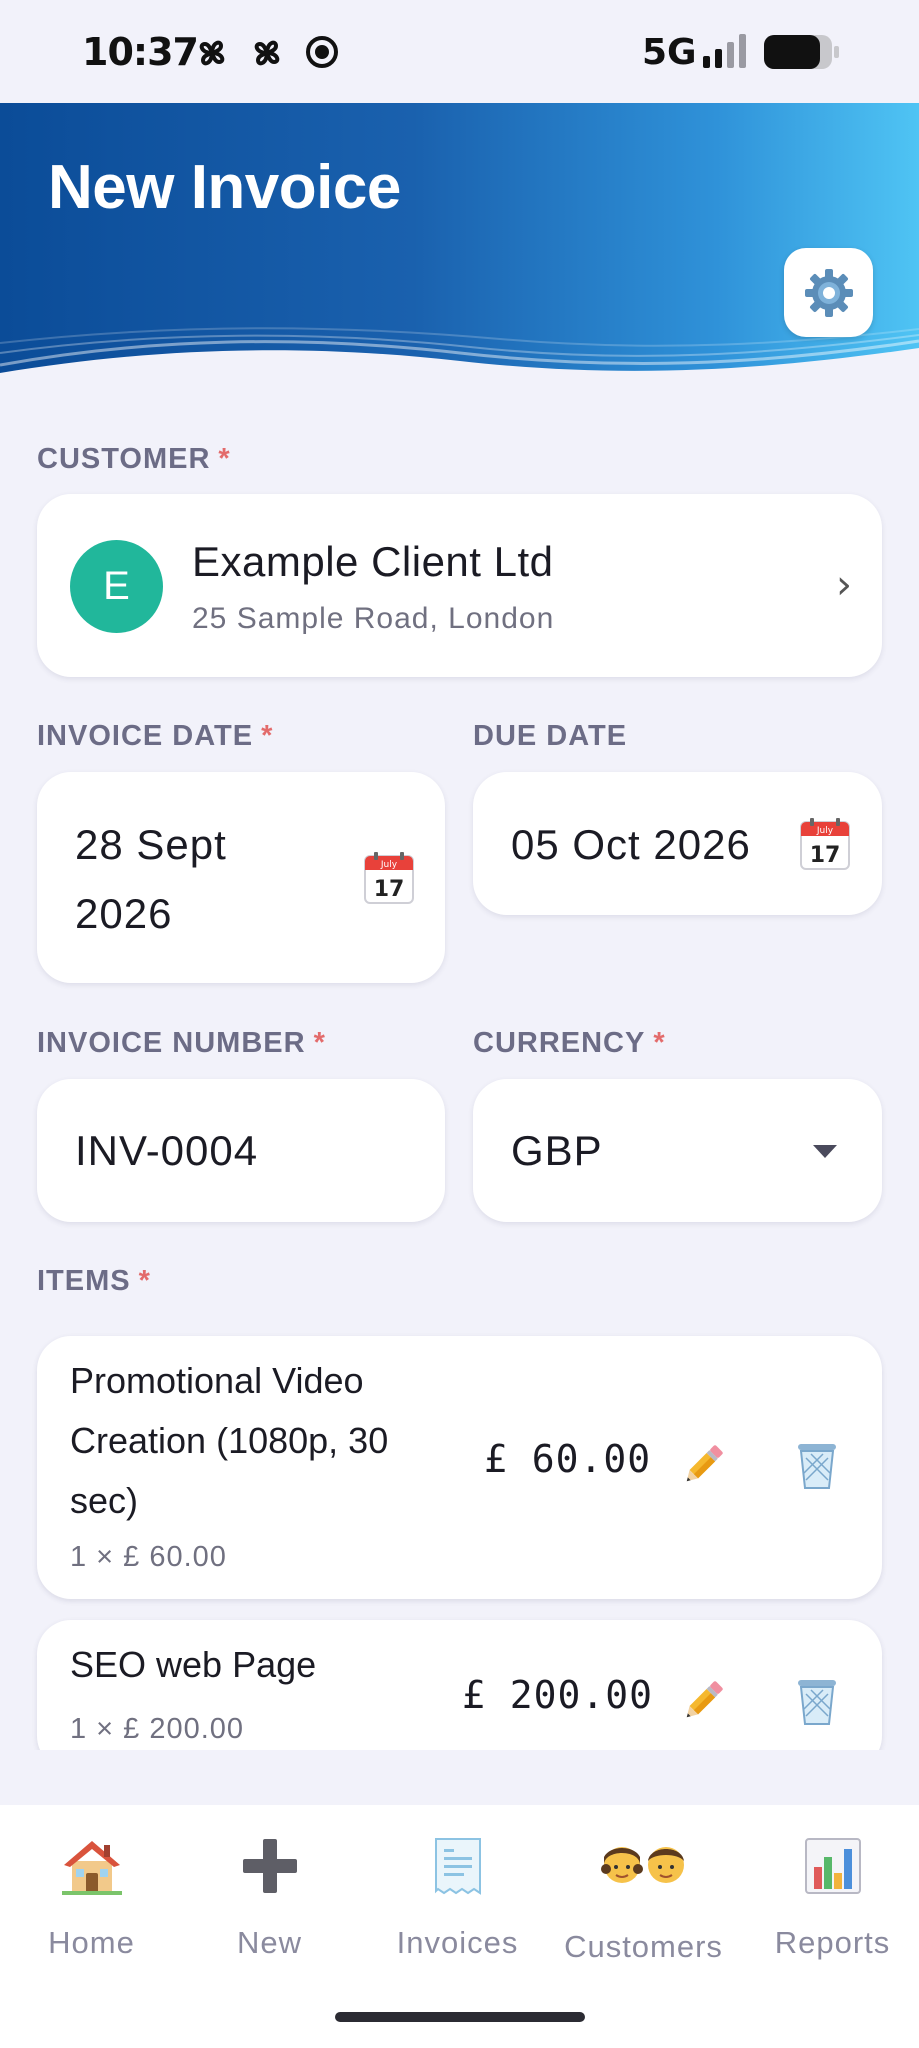 The height and width of the screenshot is (2048, 919). What do you see at coordinates (832, 1942) in the screenshot?
I see `nav-label: Reports` at bounding box center [832, 1942].